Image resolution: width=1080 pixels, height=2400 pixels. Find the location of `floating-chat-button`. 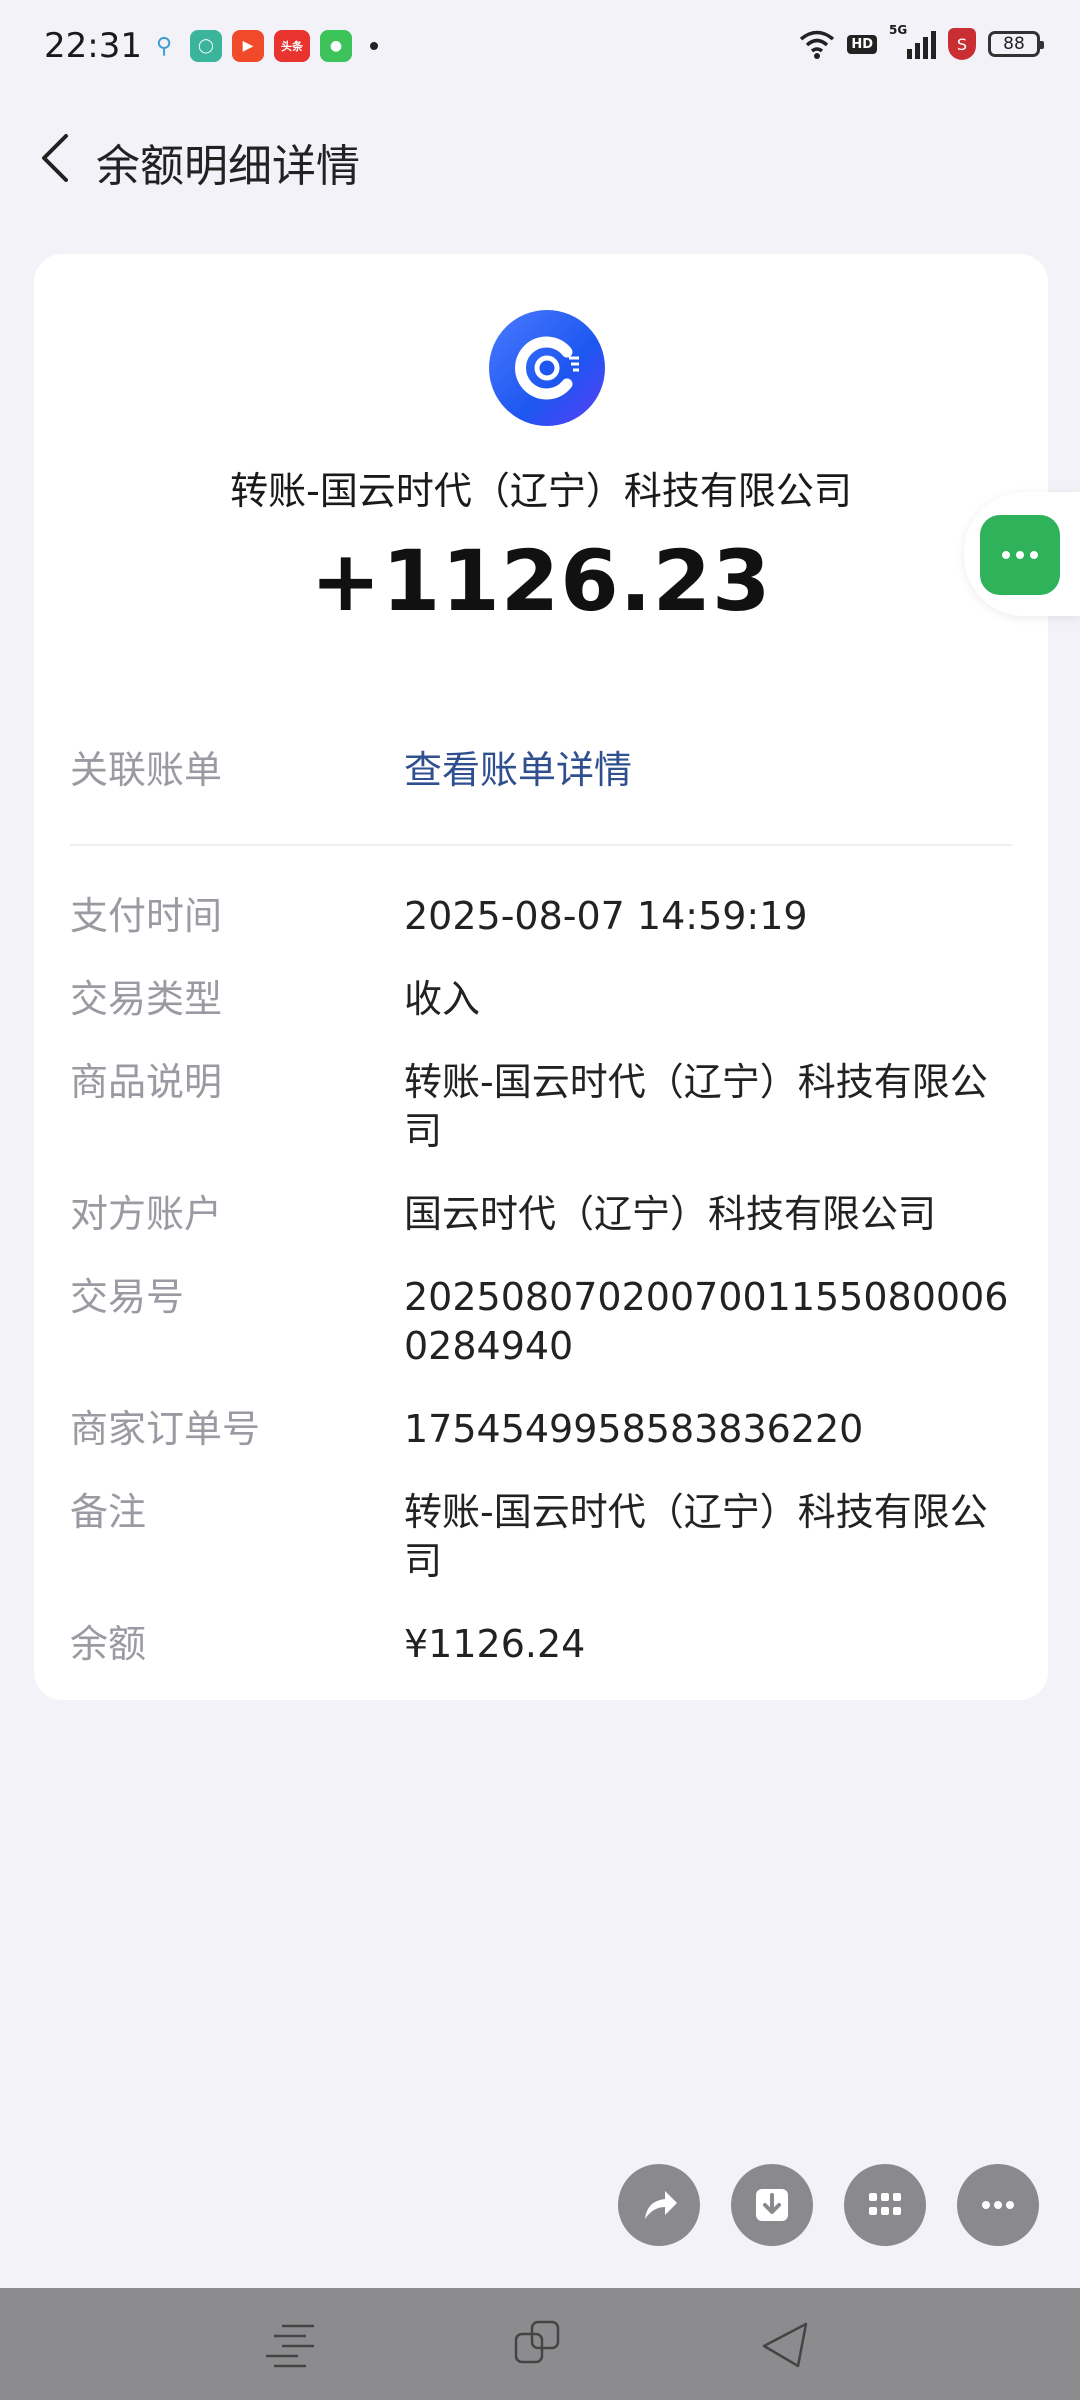

floating-chat-button is located at coordinates (1020, 555).